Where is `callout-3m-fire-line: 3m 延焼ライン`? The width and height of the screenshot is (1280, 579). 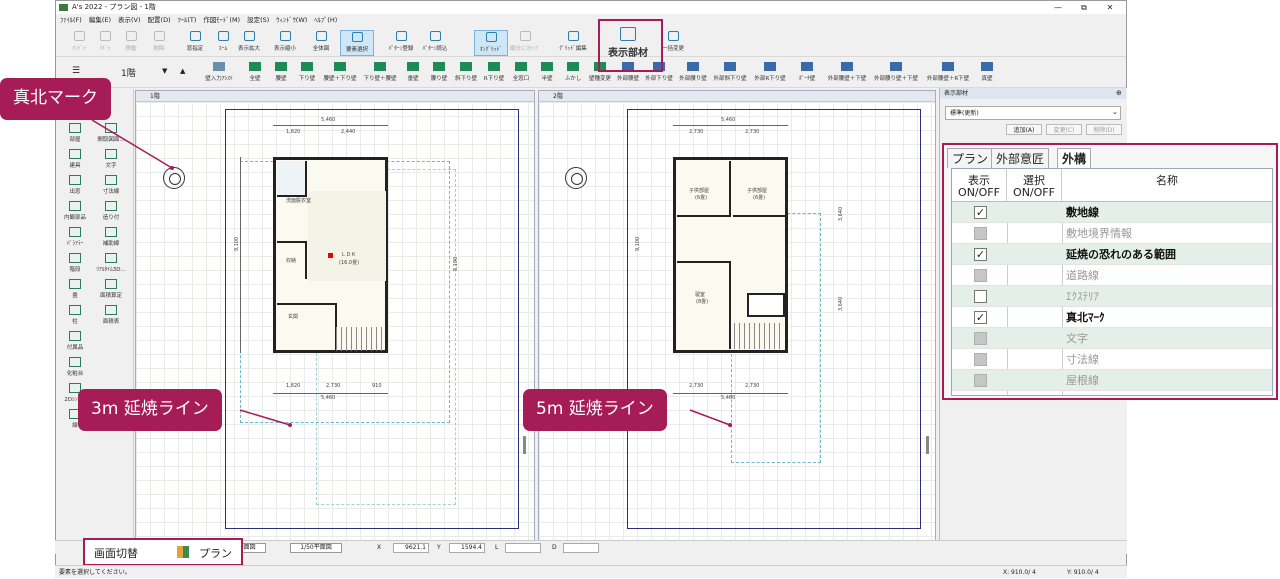
callout-3m-fire-line: 3m 延焼ライン is located at coordinates (150, 410).